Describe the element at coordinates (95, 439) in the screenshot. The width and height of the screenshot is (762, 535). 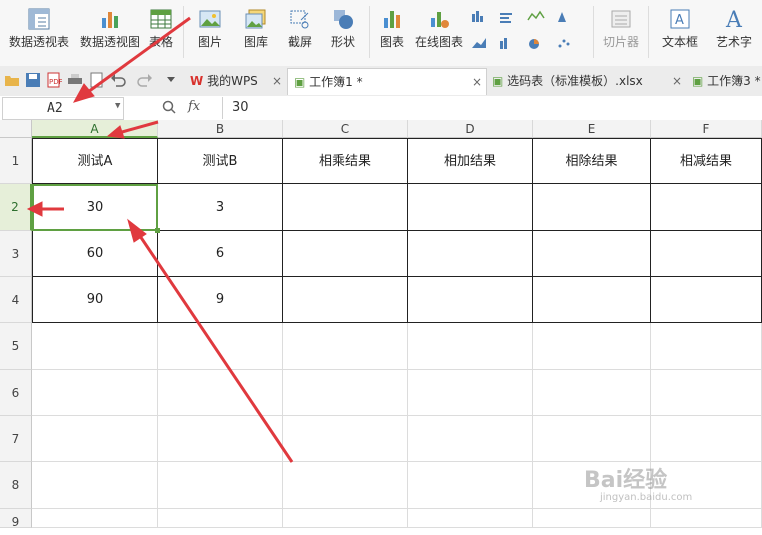
I see `cell-a7` at that location.